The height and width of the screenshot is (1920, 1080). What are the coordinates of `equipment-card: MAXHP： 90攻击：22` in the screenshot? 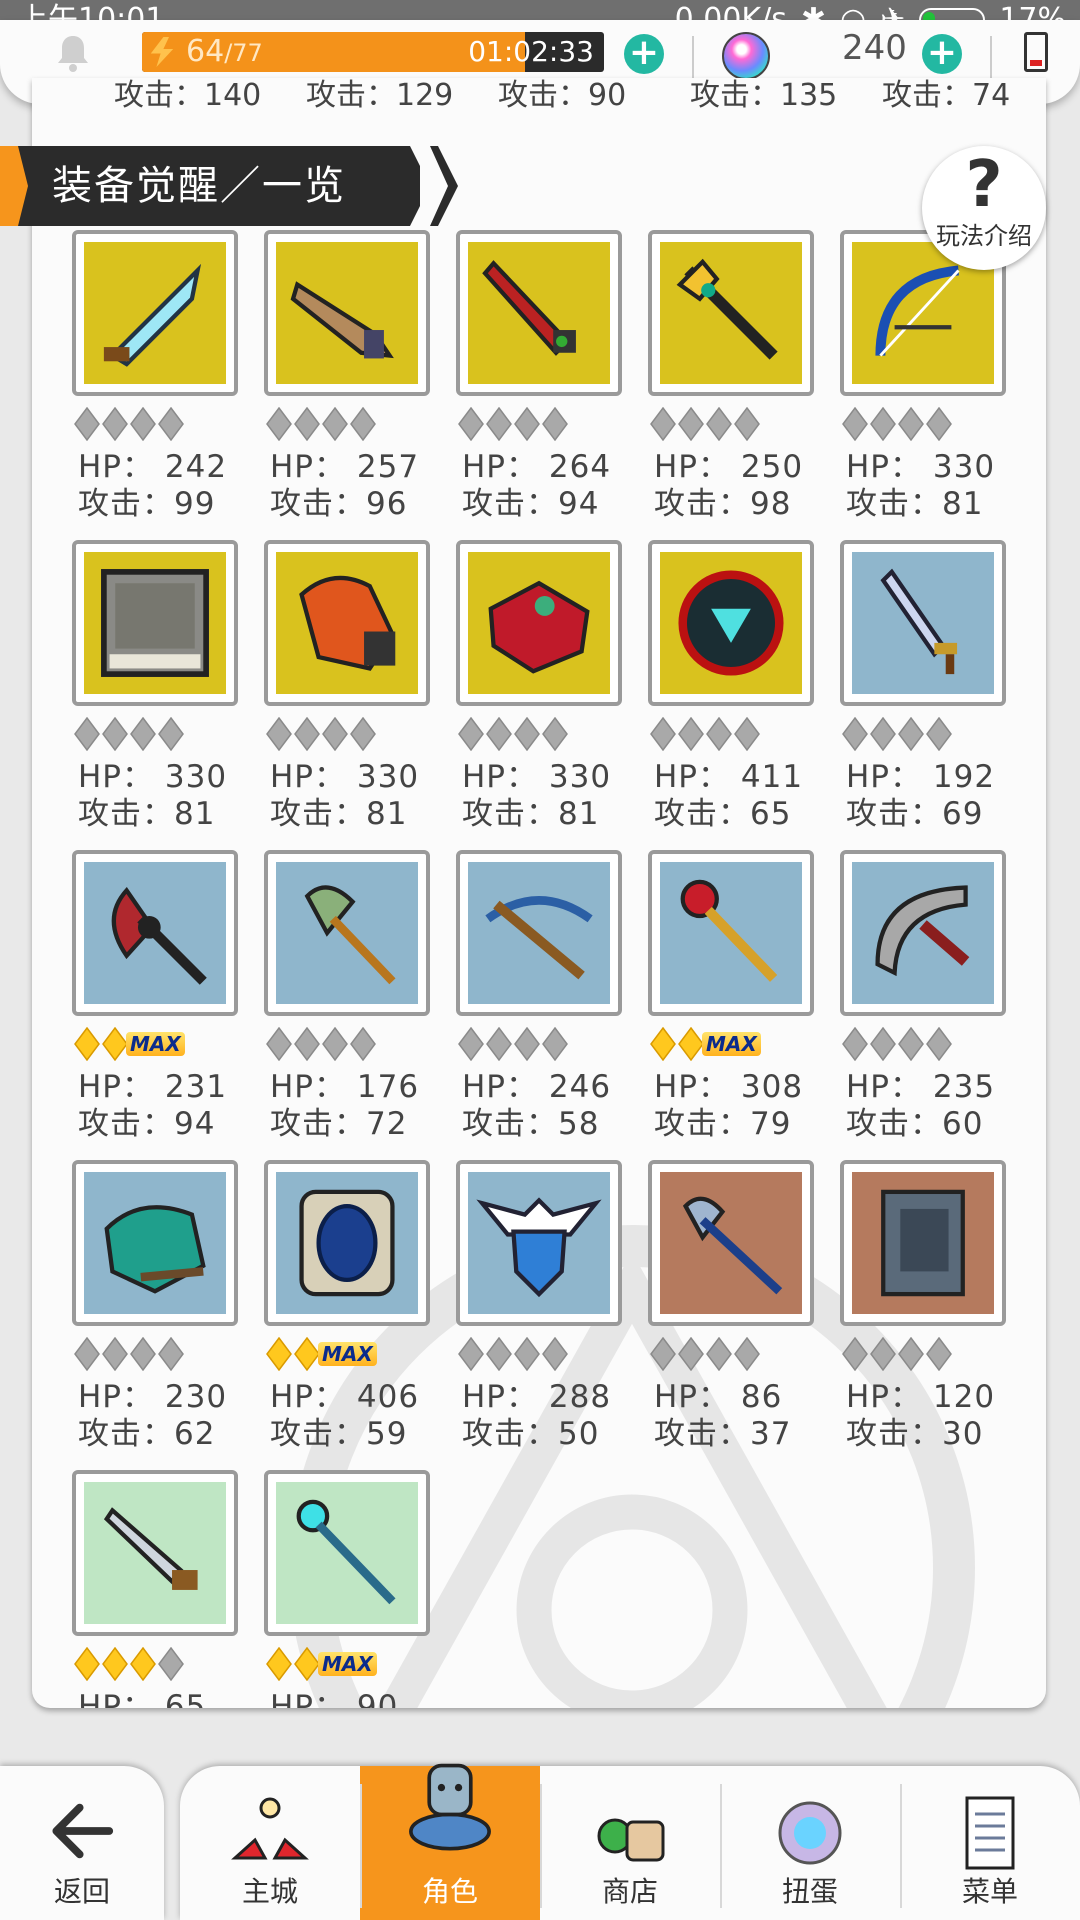 It's located at (327, 1552).